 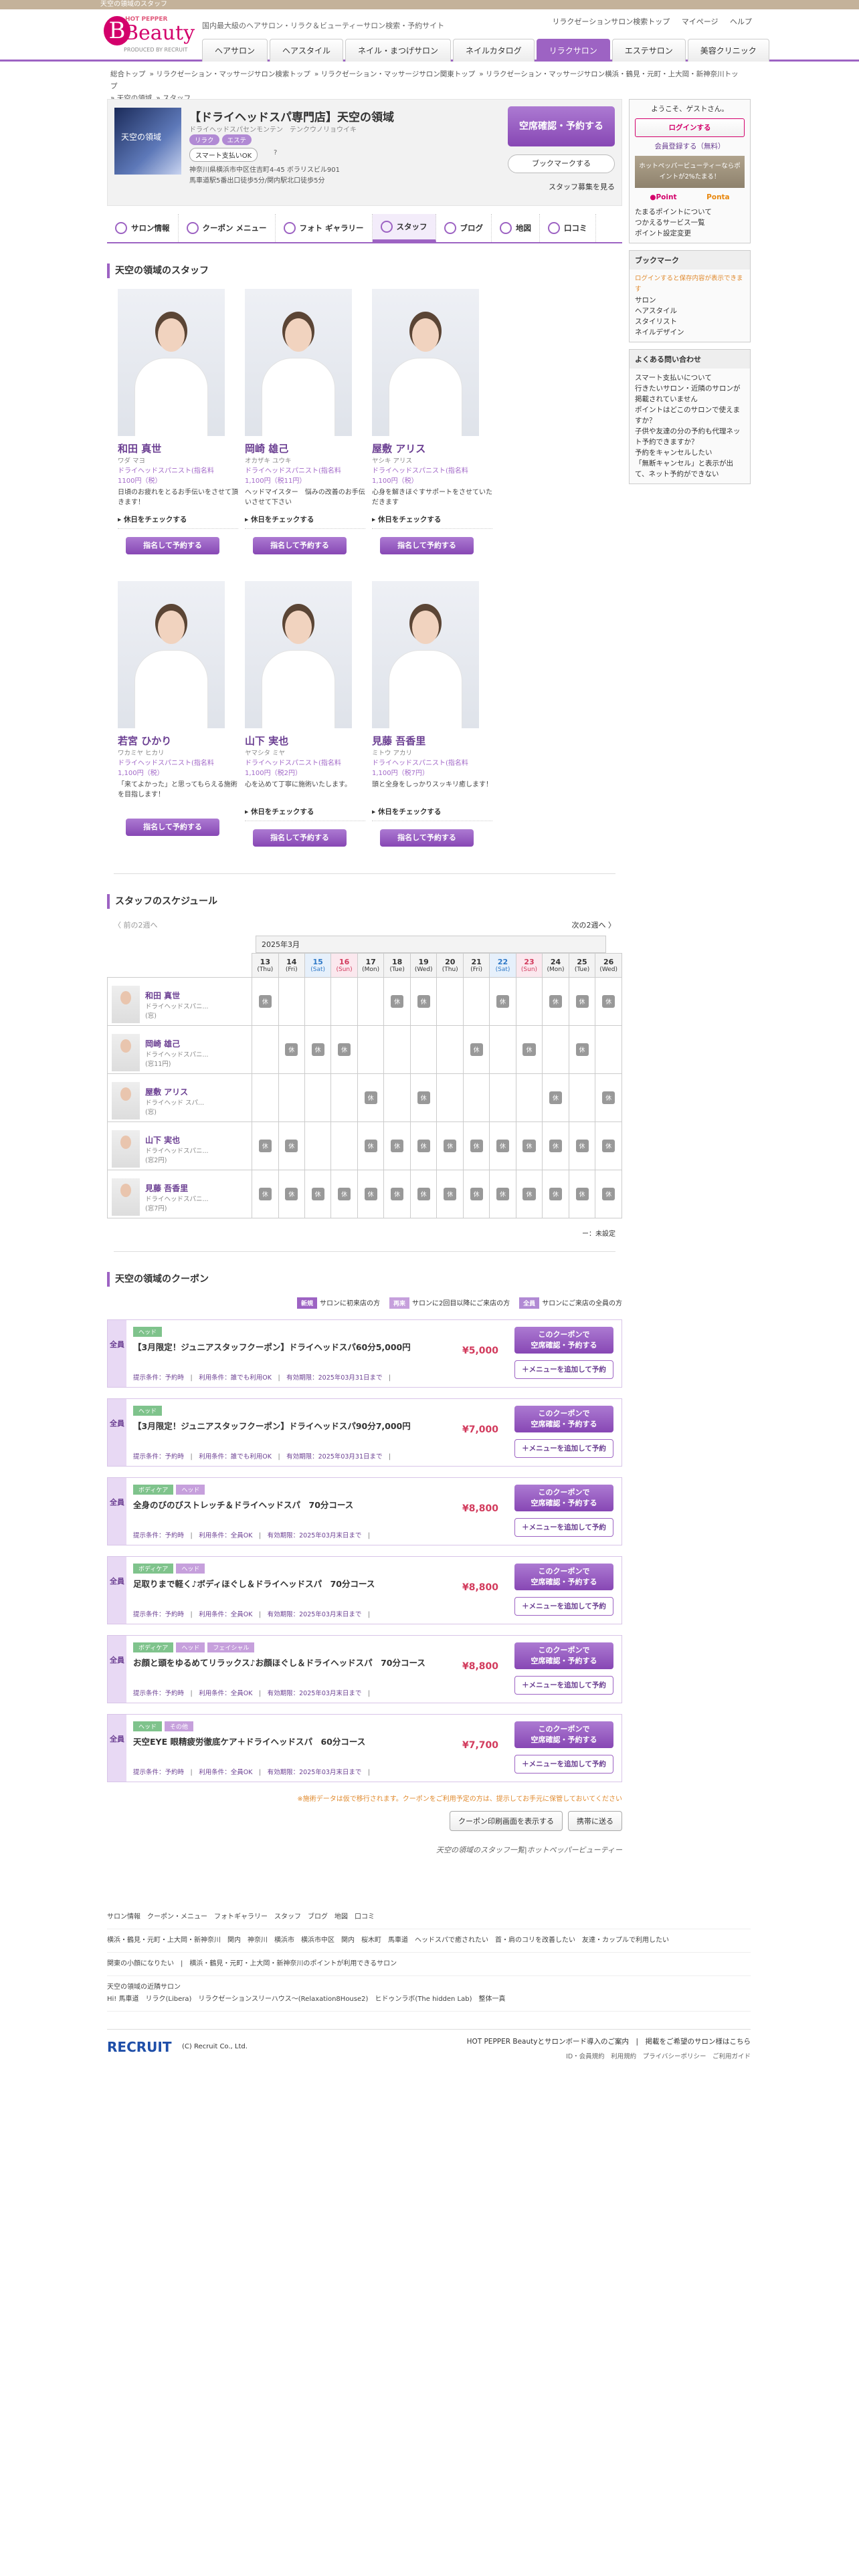 I want to click on staff-name: 屋敷 アリス, so click(x=432, y=448).